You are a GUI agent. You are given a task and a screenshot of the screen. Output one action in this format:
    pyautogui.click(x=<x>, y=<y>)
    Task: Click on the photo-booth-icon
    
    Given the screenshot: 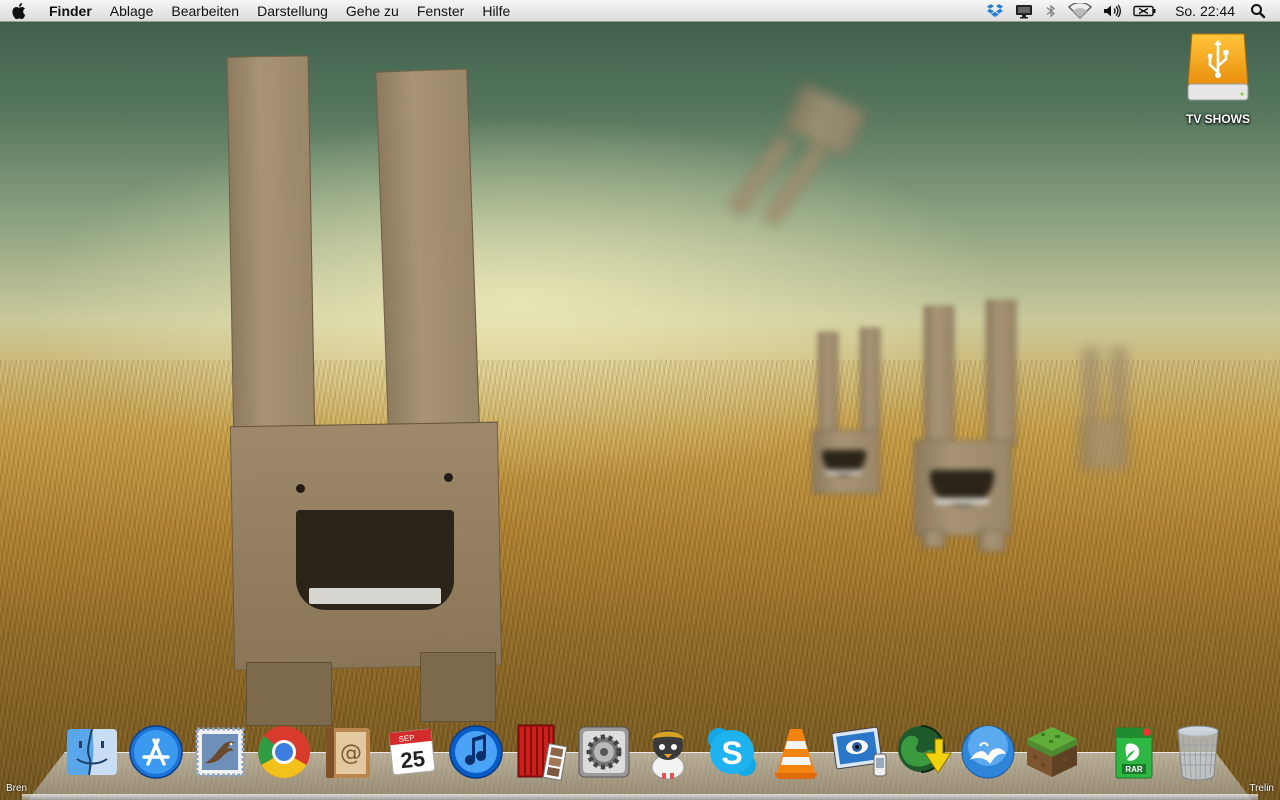 What is the action you would take?
    pyautogui.click(x=540, y=752)
    